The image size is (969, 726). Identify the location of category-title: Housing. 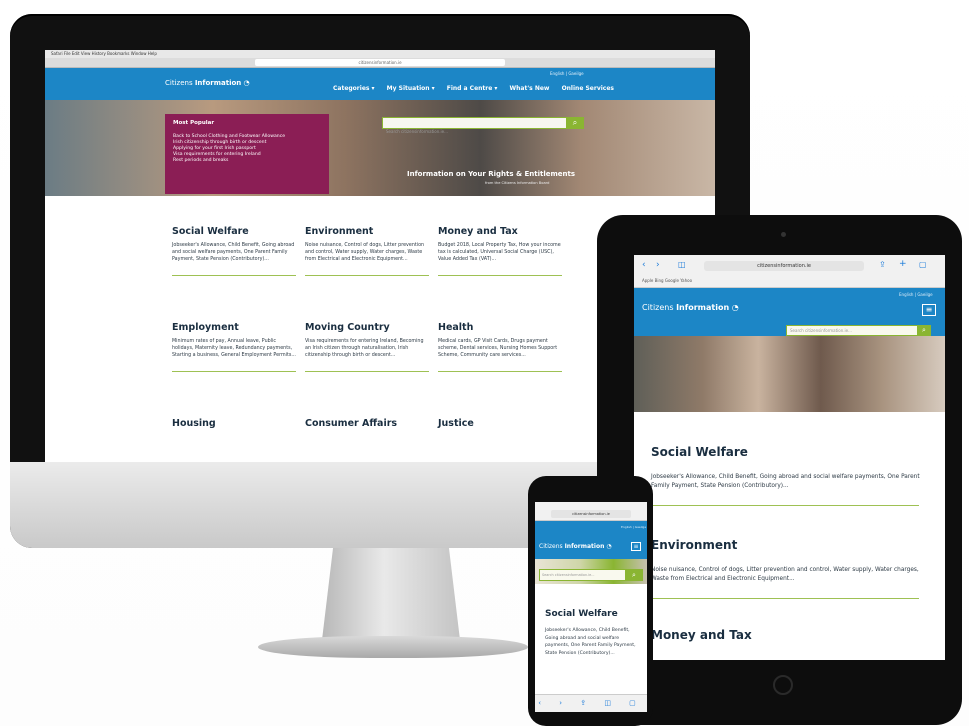
(194, 423).